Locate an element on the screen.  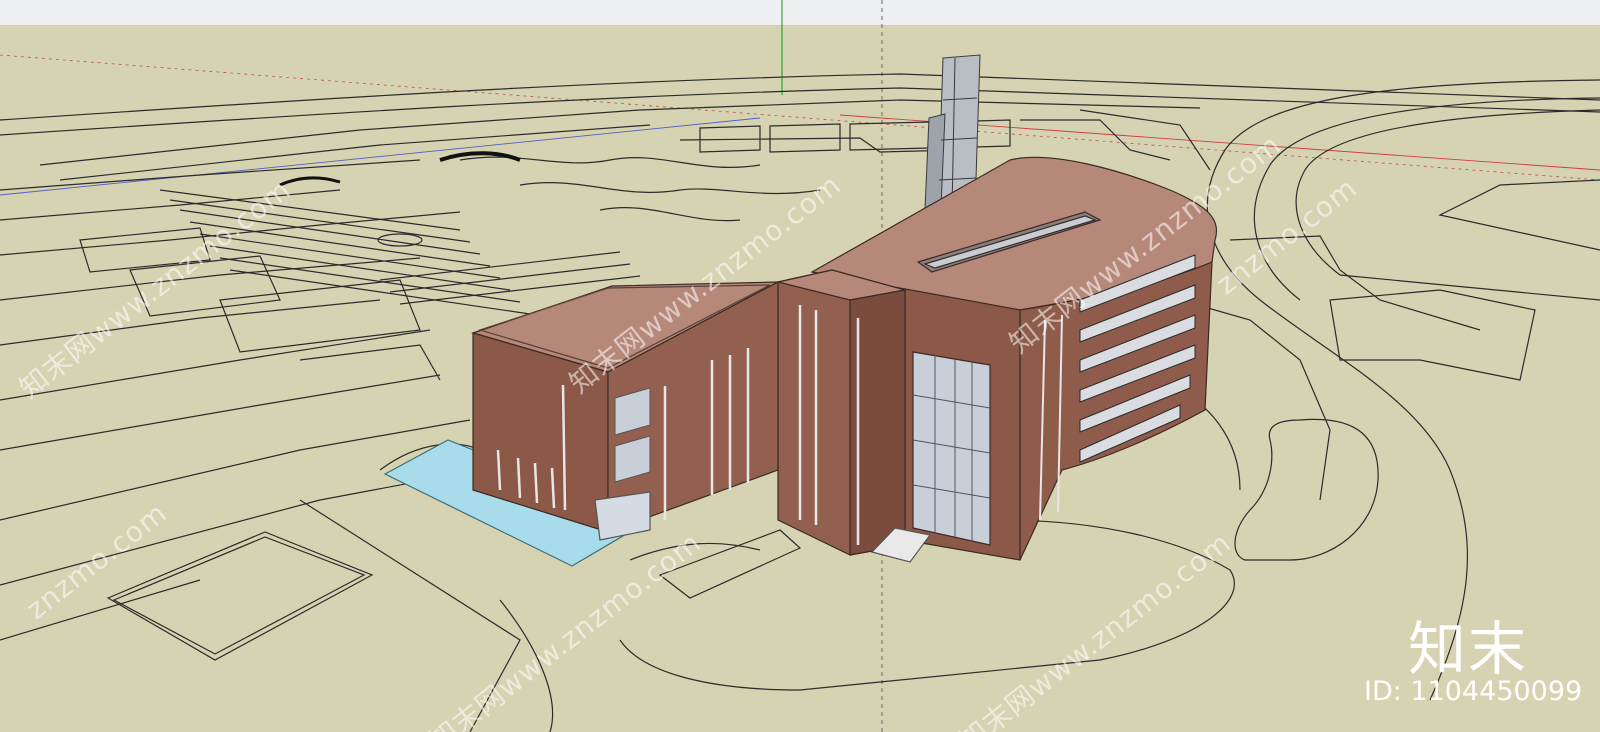
image-id-label: ID: 1104450099 is located at coordinates (1473, 691).